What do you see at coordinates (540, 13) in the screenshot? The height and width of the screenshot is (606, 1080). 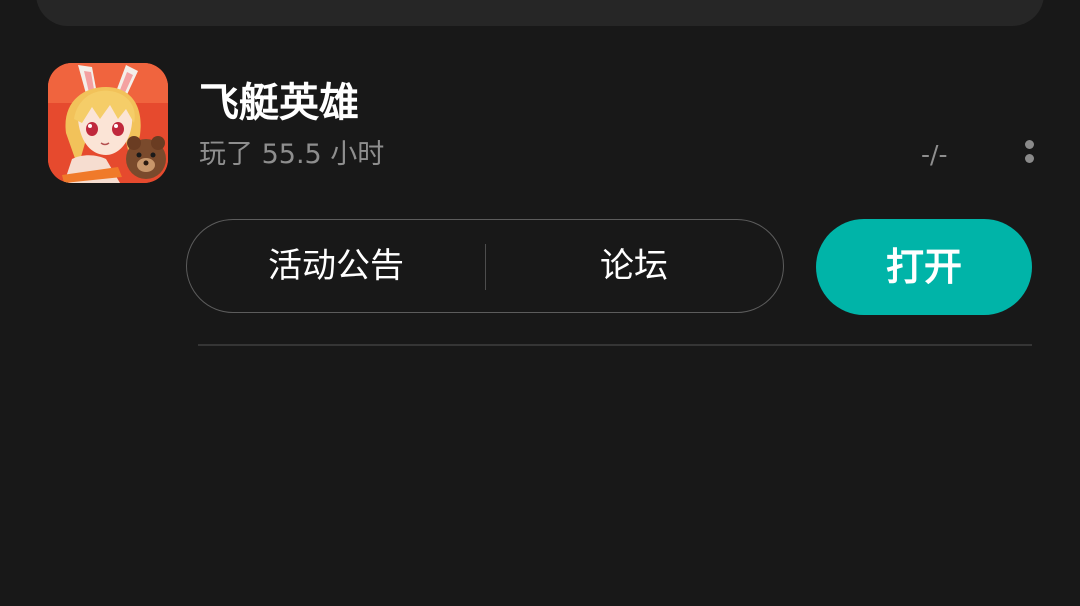 I see `previous-card` at bounding box center [540, 13].